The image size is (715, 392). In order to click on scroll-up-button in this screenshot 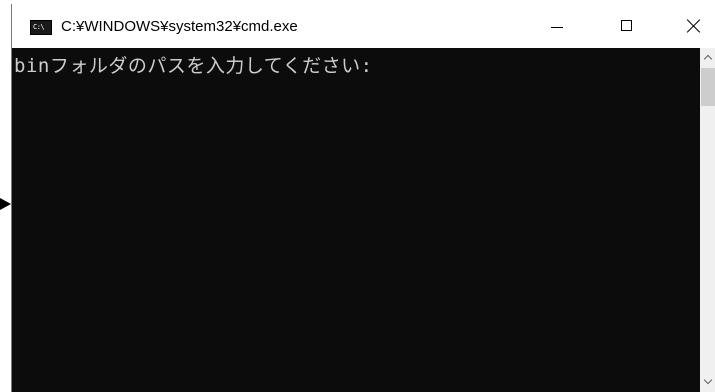, I will do `click(707, 56)`.